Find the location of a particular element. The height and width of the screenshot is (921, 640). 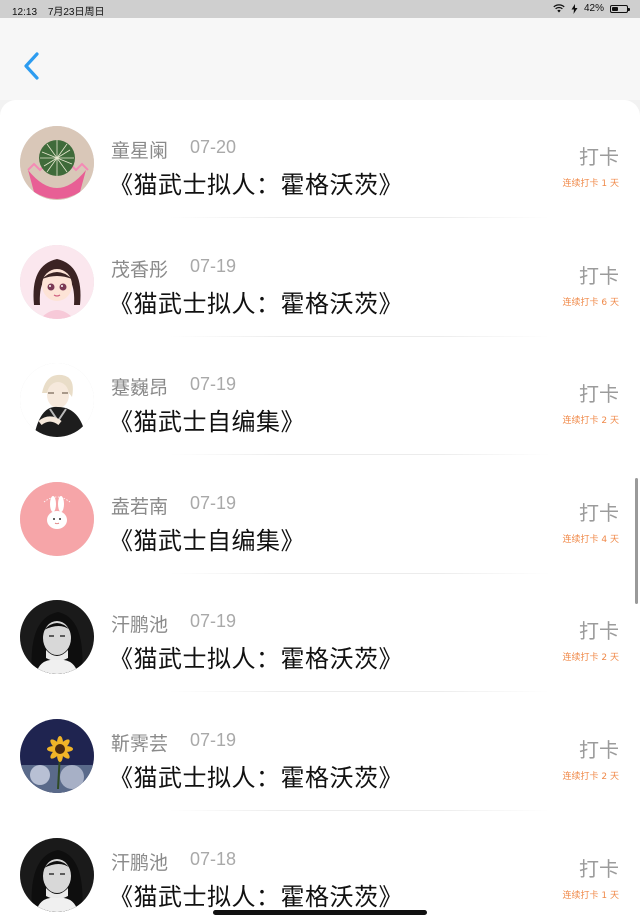

back-button is located at coordinates (33, 66).